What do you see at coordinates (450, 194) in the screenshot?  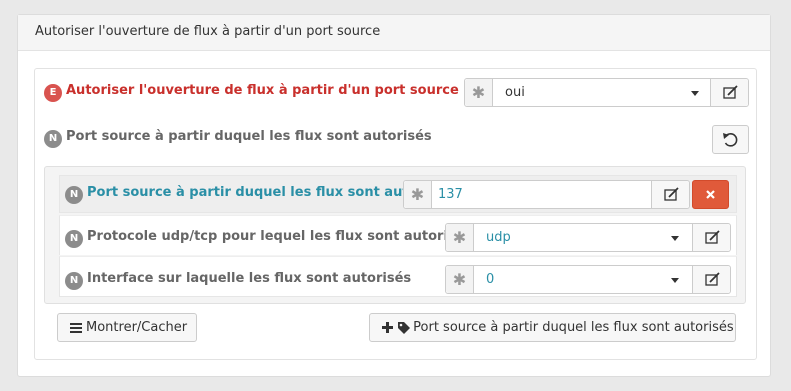 I see `port-value: 137` at bounding box center [450, 194].